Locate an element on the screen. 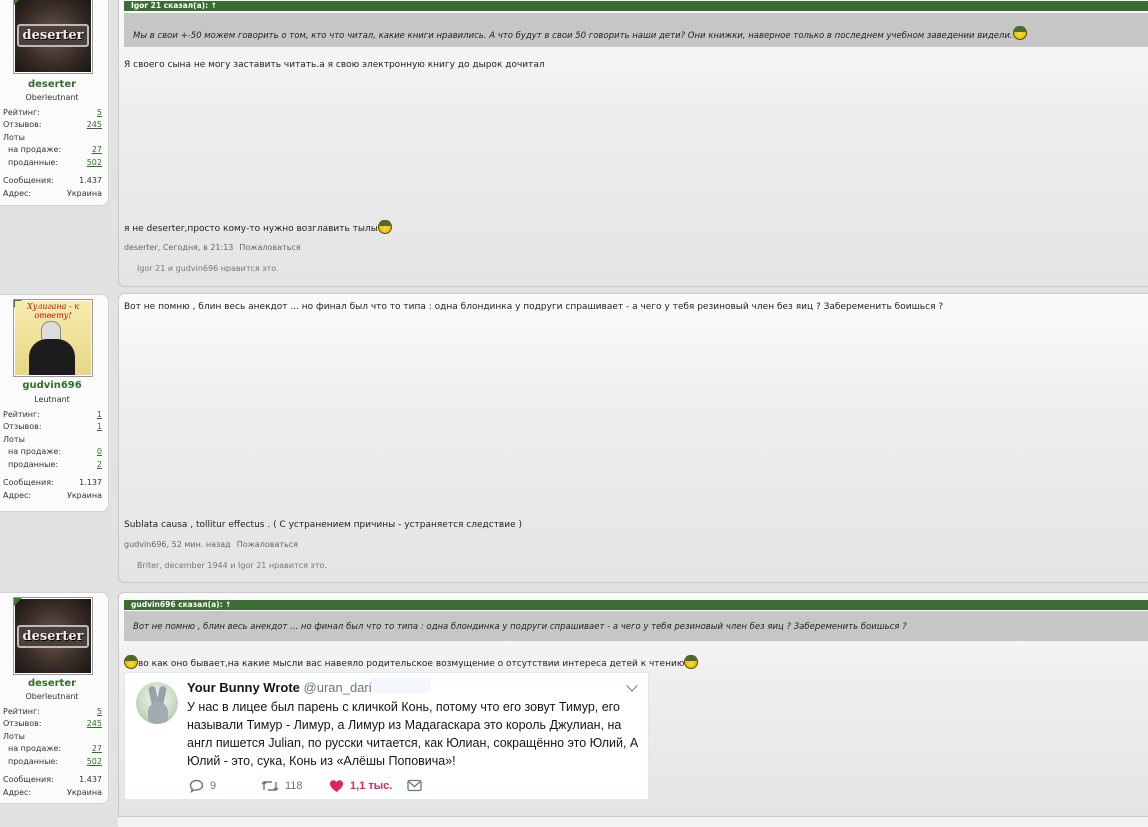 This screenshot has width=1148, height=827. reply-count: 9 is located at coordinates (213, 786).